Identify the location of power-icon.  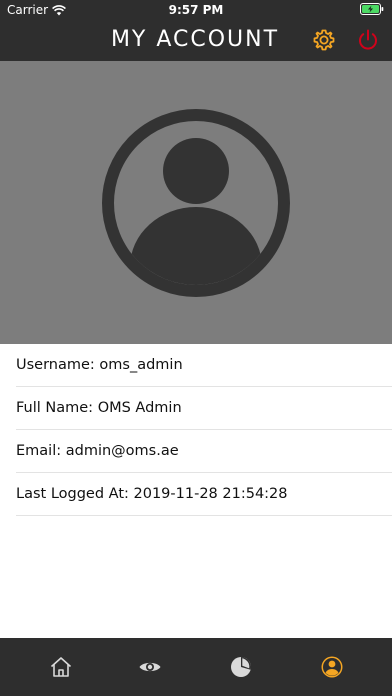
(368, 39).